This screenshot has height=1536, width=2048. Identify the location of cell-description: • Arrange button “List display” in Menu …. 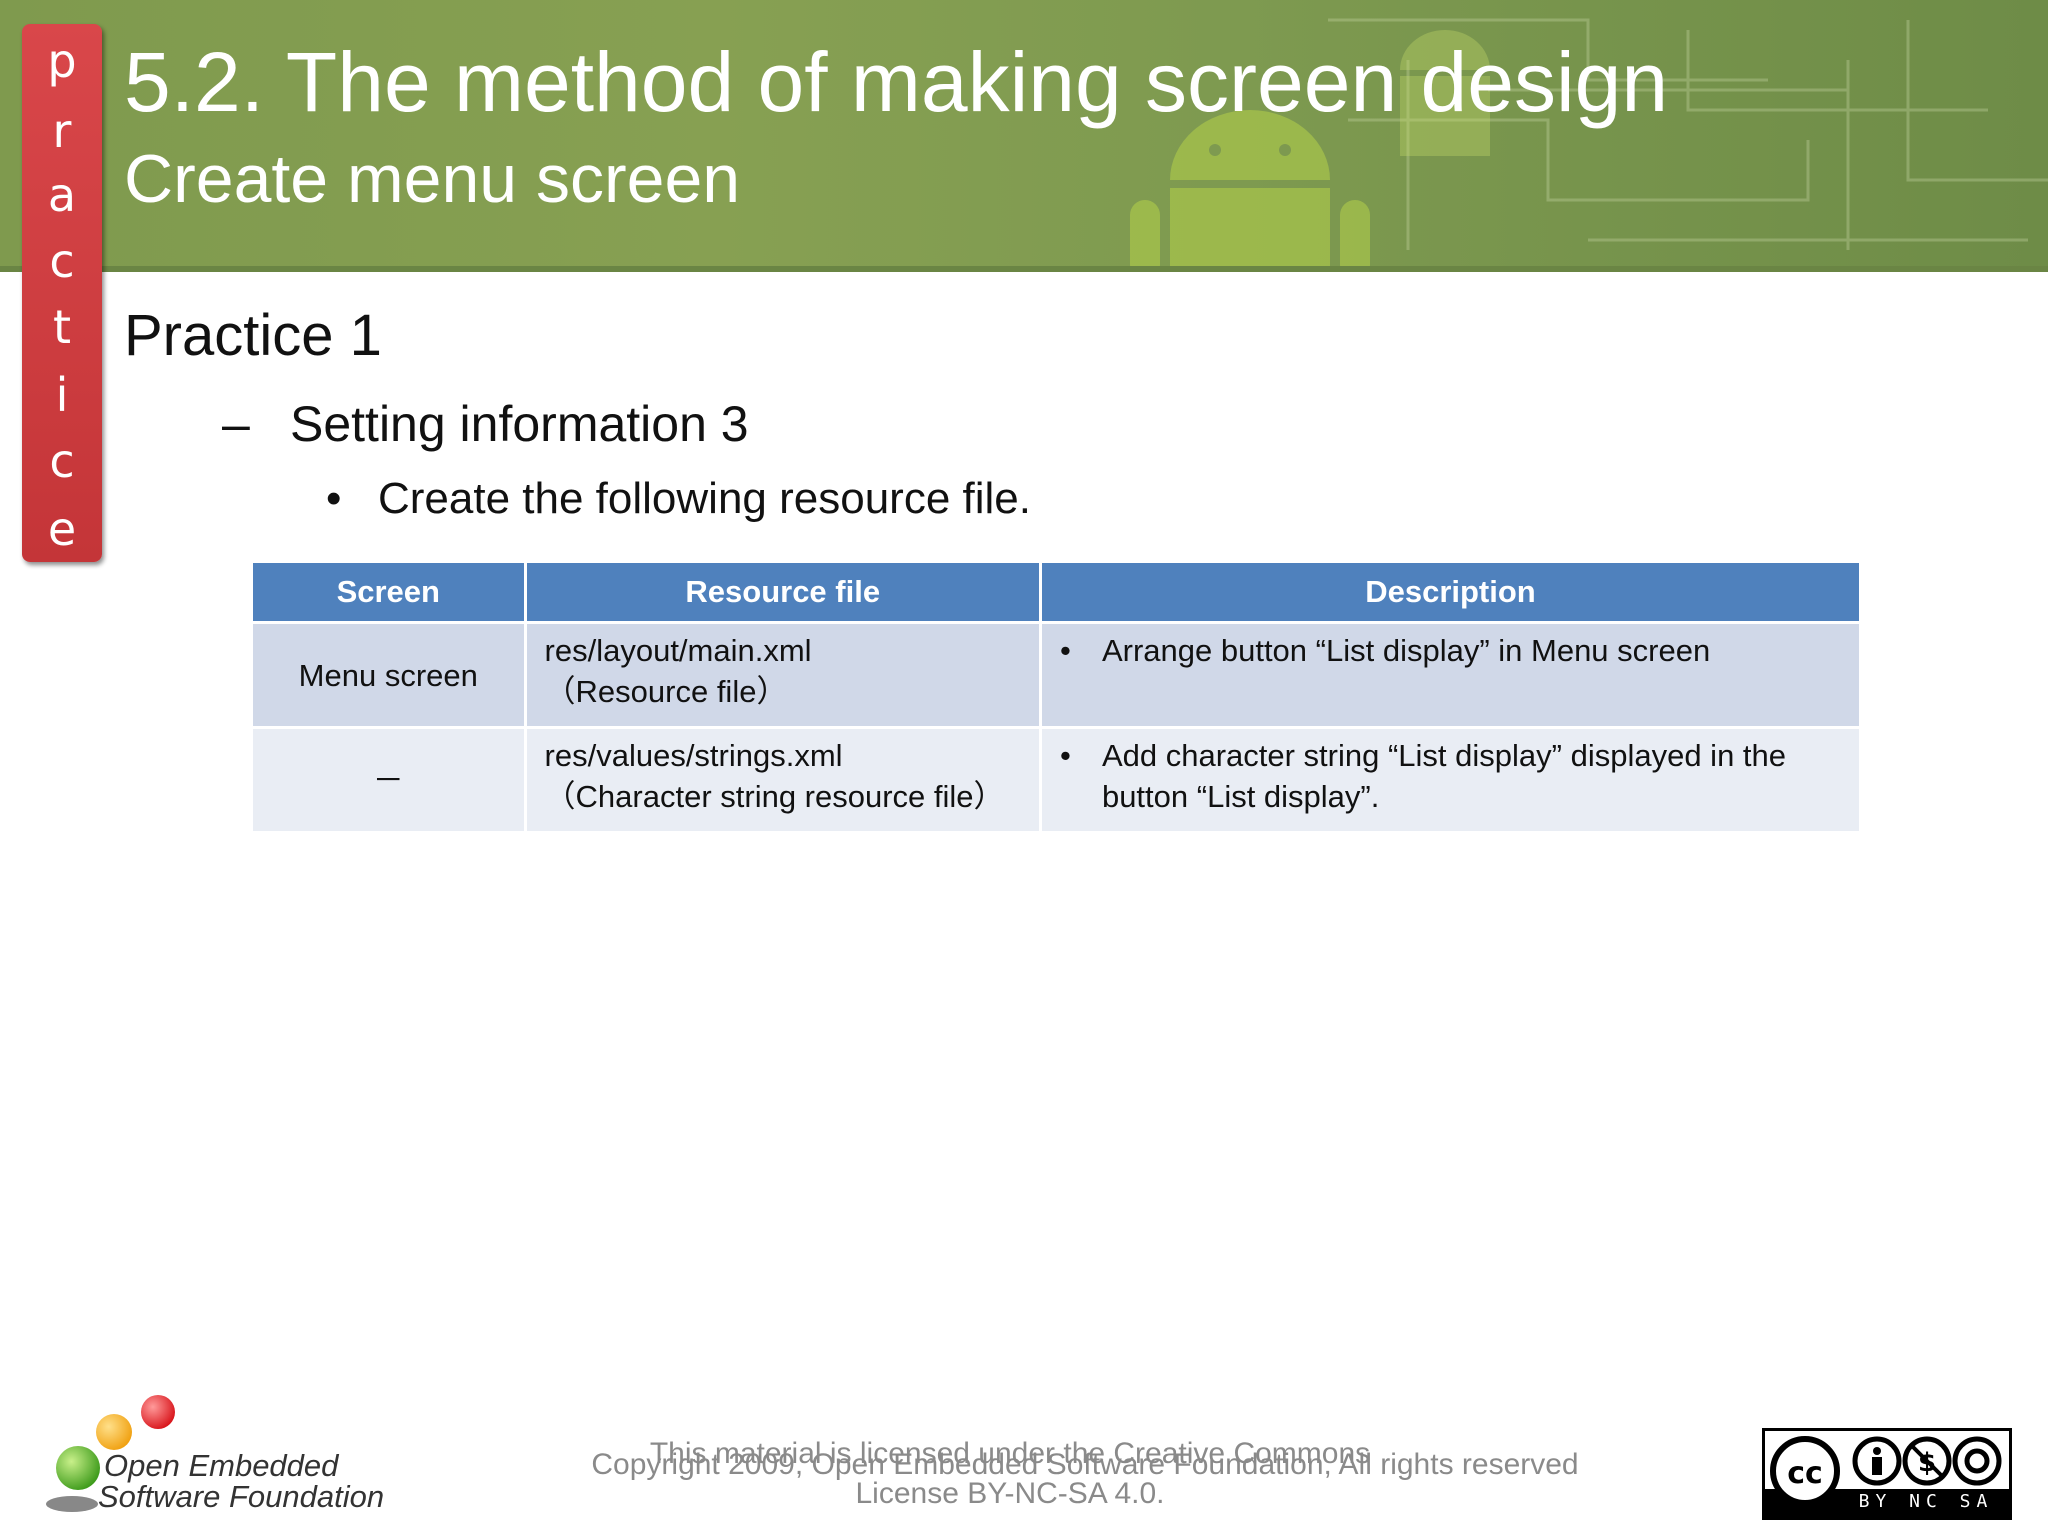
(1450, 675).